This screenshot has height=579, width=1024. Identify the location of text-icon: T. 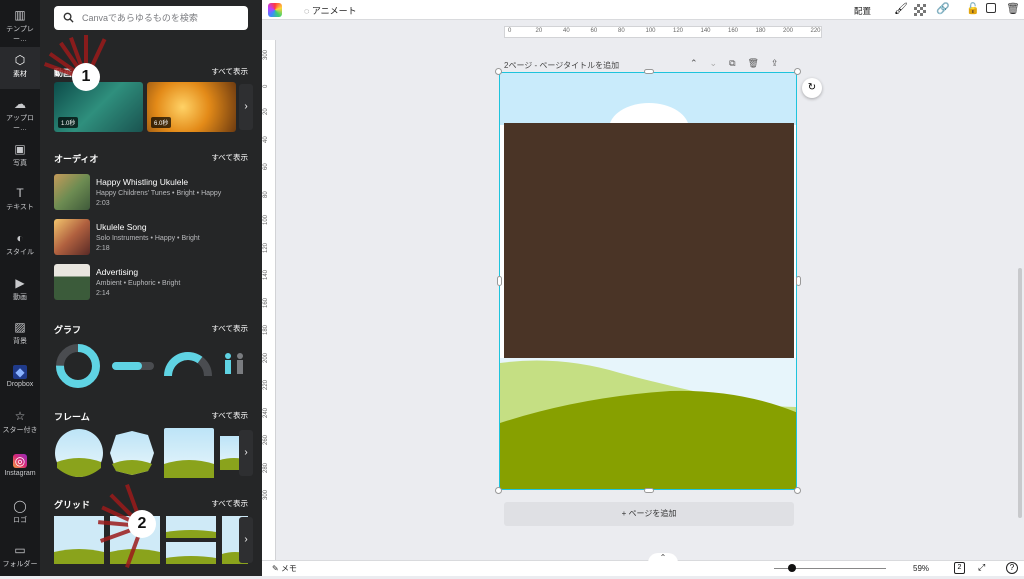
(20, 193).